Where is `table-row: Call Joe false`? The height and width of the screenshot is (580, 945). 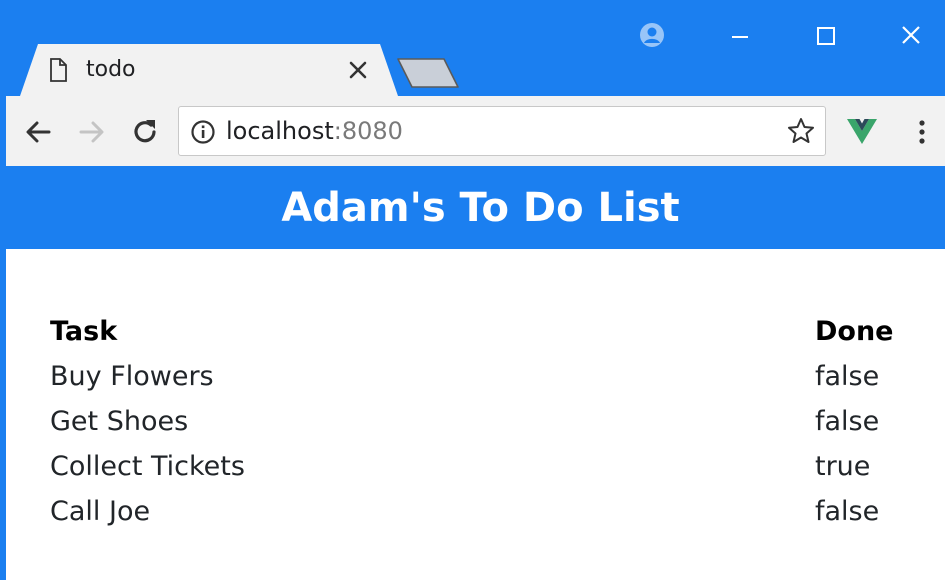
table-row: Call Joe false is located at coordinates (475, 511).